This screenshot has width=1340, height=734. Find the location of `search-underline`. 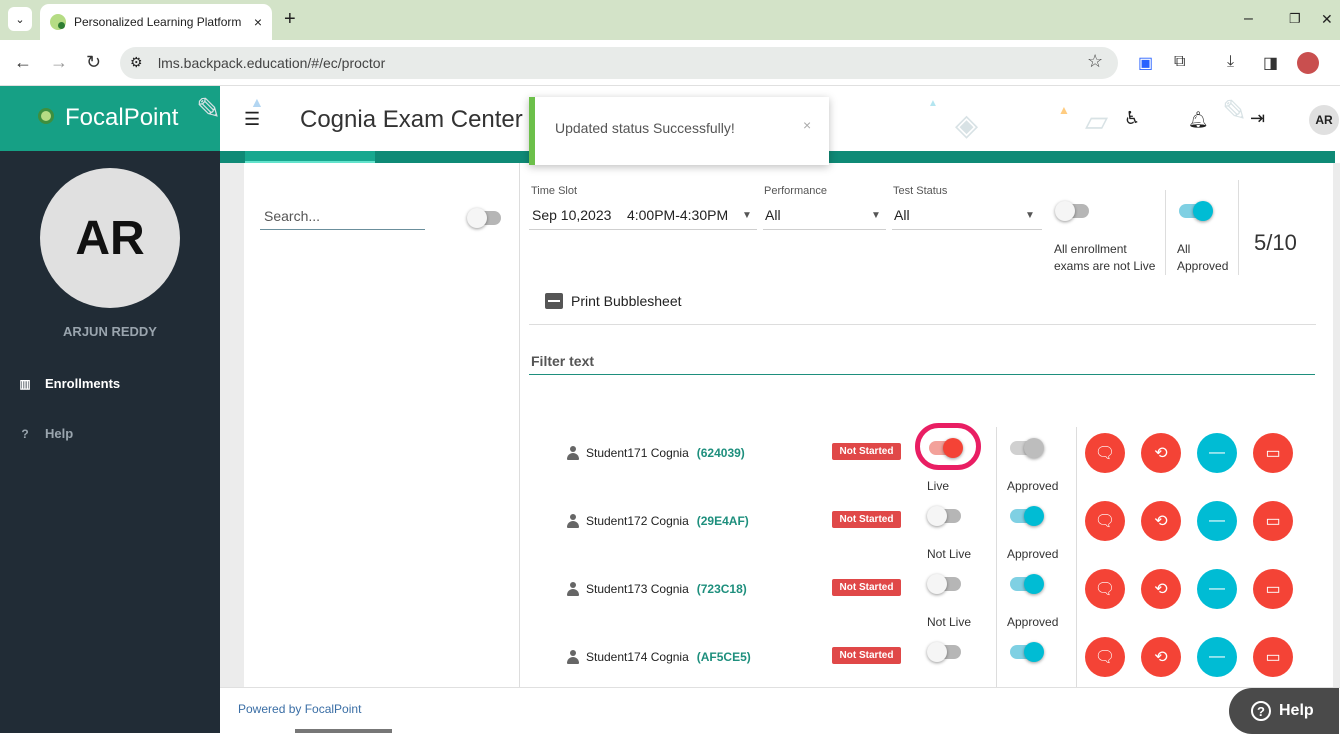

search-underline is located at coordinates (342, 229).